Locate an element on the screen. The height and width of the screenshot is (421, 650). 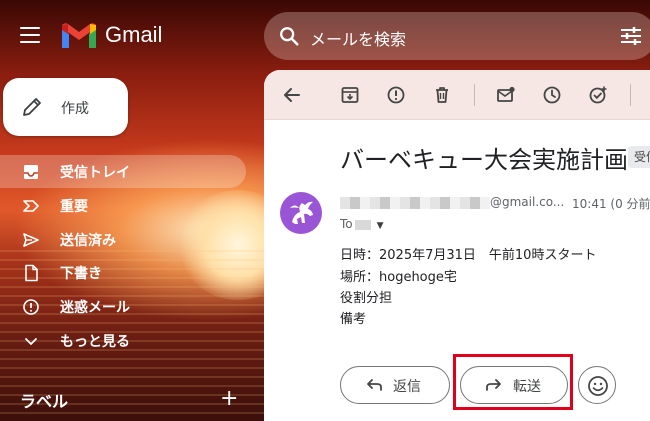
send-icon is located at coordinates (31, 240).